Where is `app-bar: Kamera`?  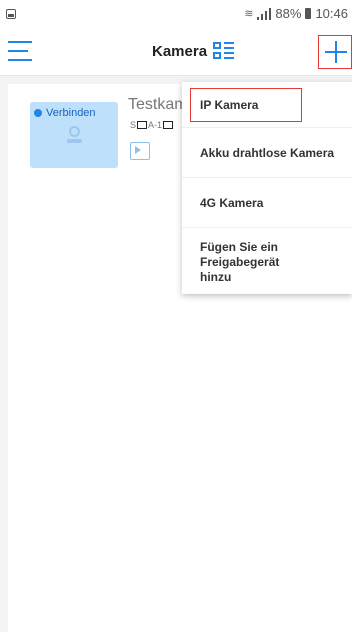 app-bar: Kamera is located at coordinates (176, 52).